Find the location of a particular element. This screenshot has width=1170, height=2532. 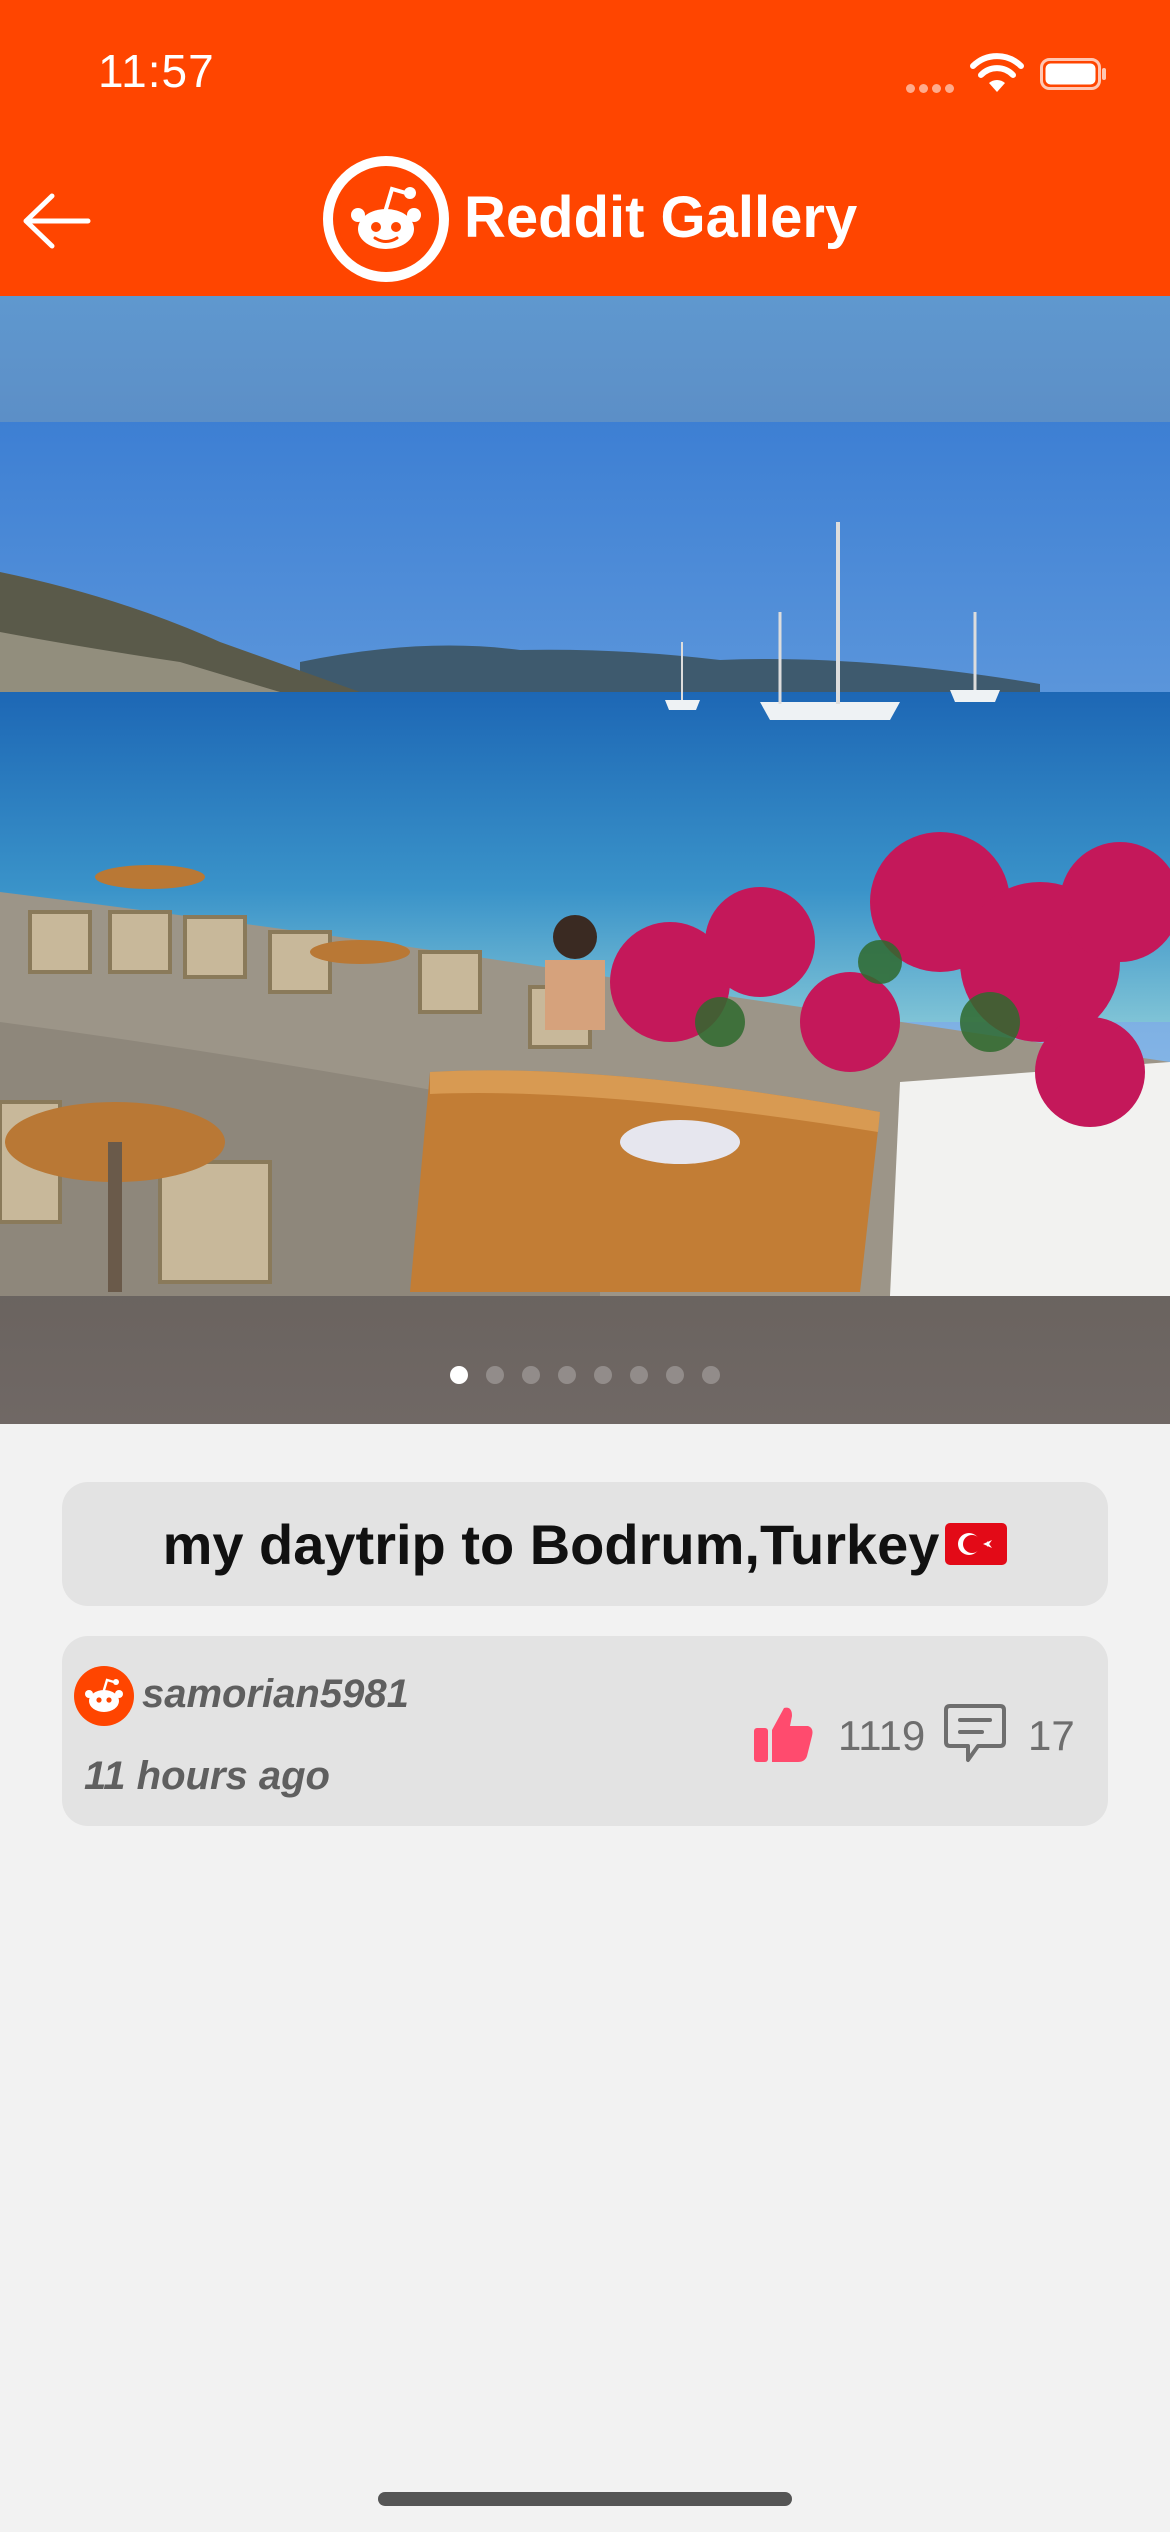

post-title-card: my daytrip to Bodrum,Turkey is located at coordinates (585, 1544).